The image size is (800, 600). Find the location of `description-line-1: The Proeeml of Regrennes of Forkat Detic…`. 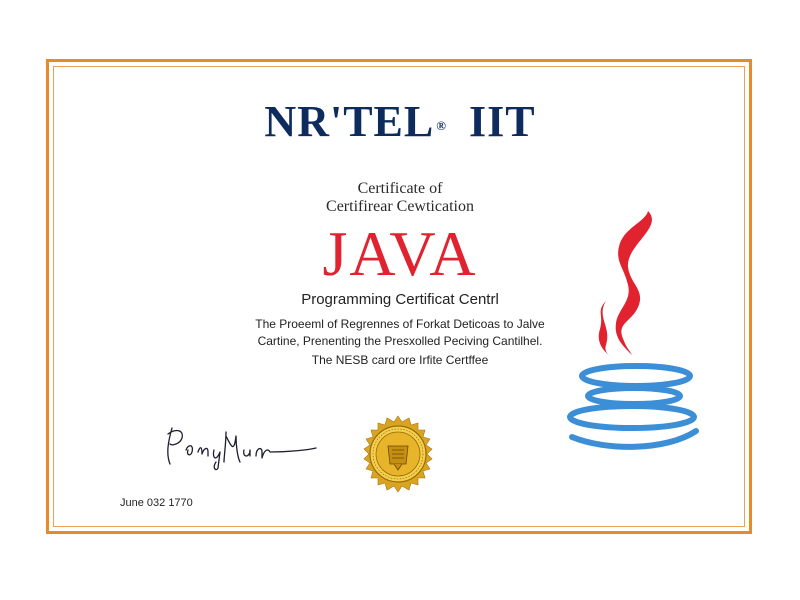

description-line-1: The Proeeml of Regrennes of Forkat Detic… is located at coordinates (400, 324).